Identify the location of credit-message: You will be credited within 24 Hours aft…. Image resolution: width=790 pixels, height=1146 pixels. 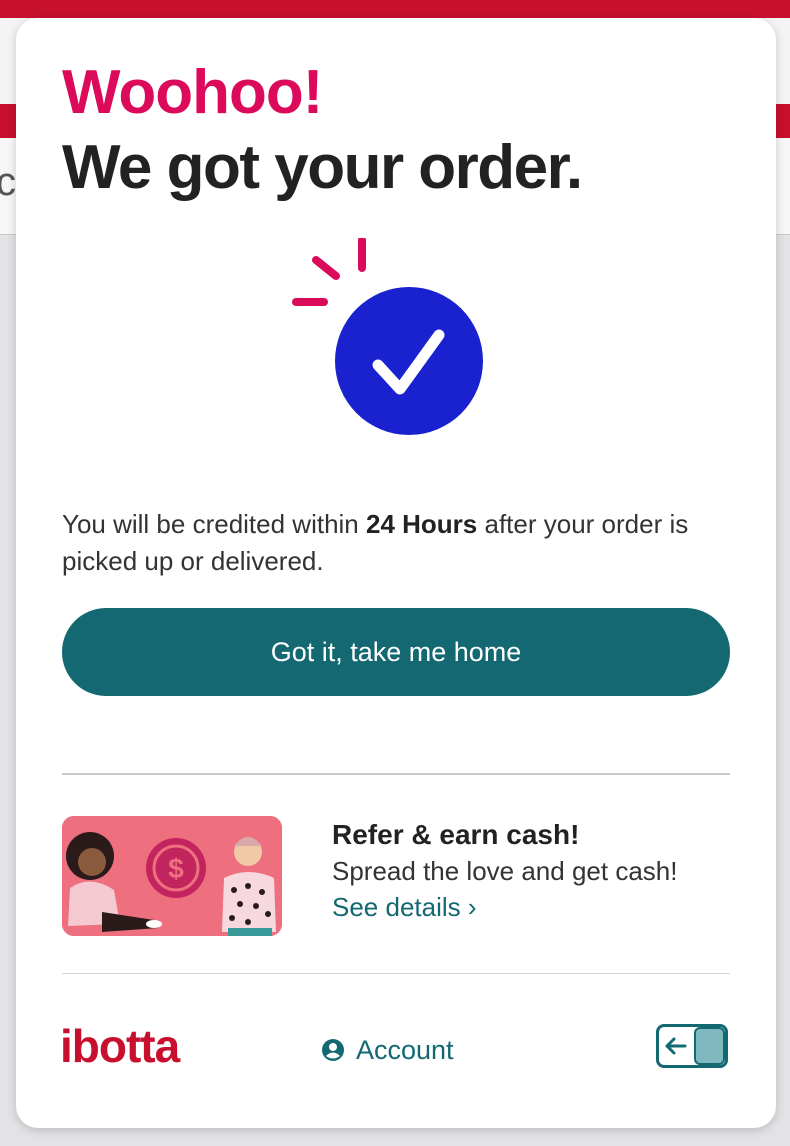
(375, 542).